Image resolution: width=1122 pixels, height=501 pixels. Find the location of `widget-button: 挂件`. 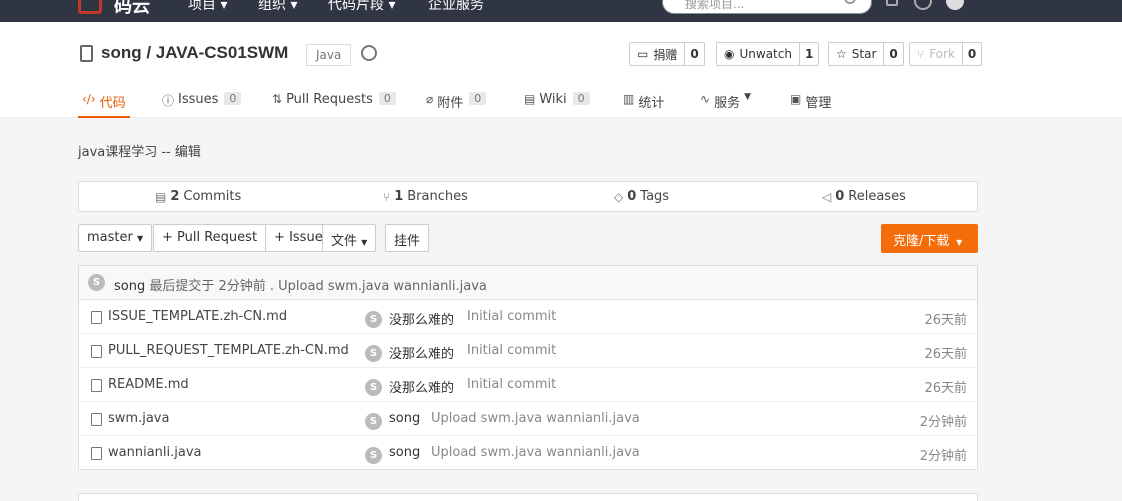

widget-button: 挂件 is located at coordinates (407, 238).